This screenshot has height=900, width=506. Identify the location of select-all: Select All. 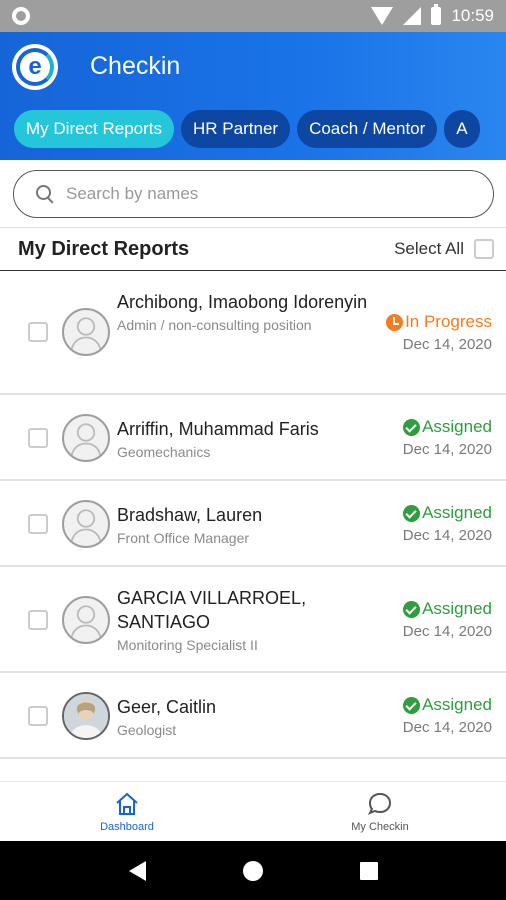
(444, 249).